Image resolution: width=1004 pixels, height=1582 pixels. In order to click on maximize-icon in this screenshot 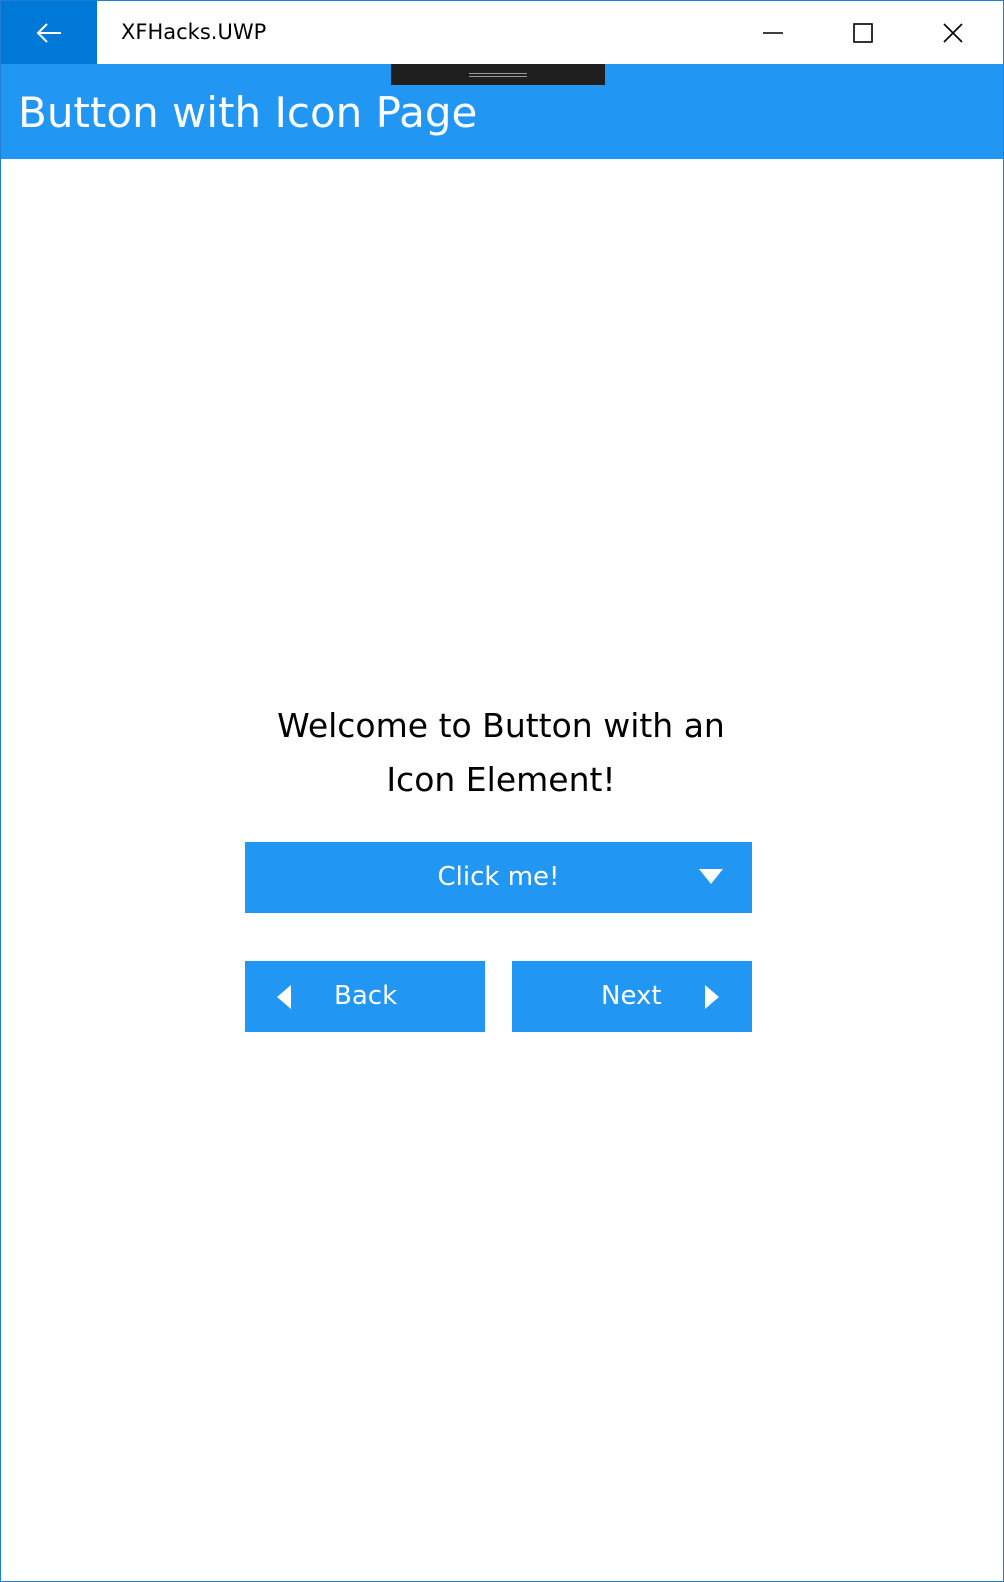, I will do `click(863, 32)`.